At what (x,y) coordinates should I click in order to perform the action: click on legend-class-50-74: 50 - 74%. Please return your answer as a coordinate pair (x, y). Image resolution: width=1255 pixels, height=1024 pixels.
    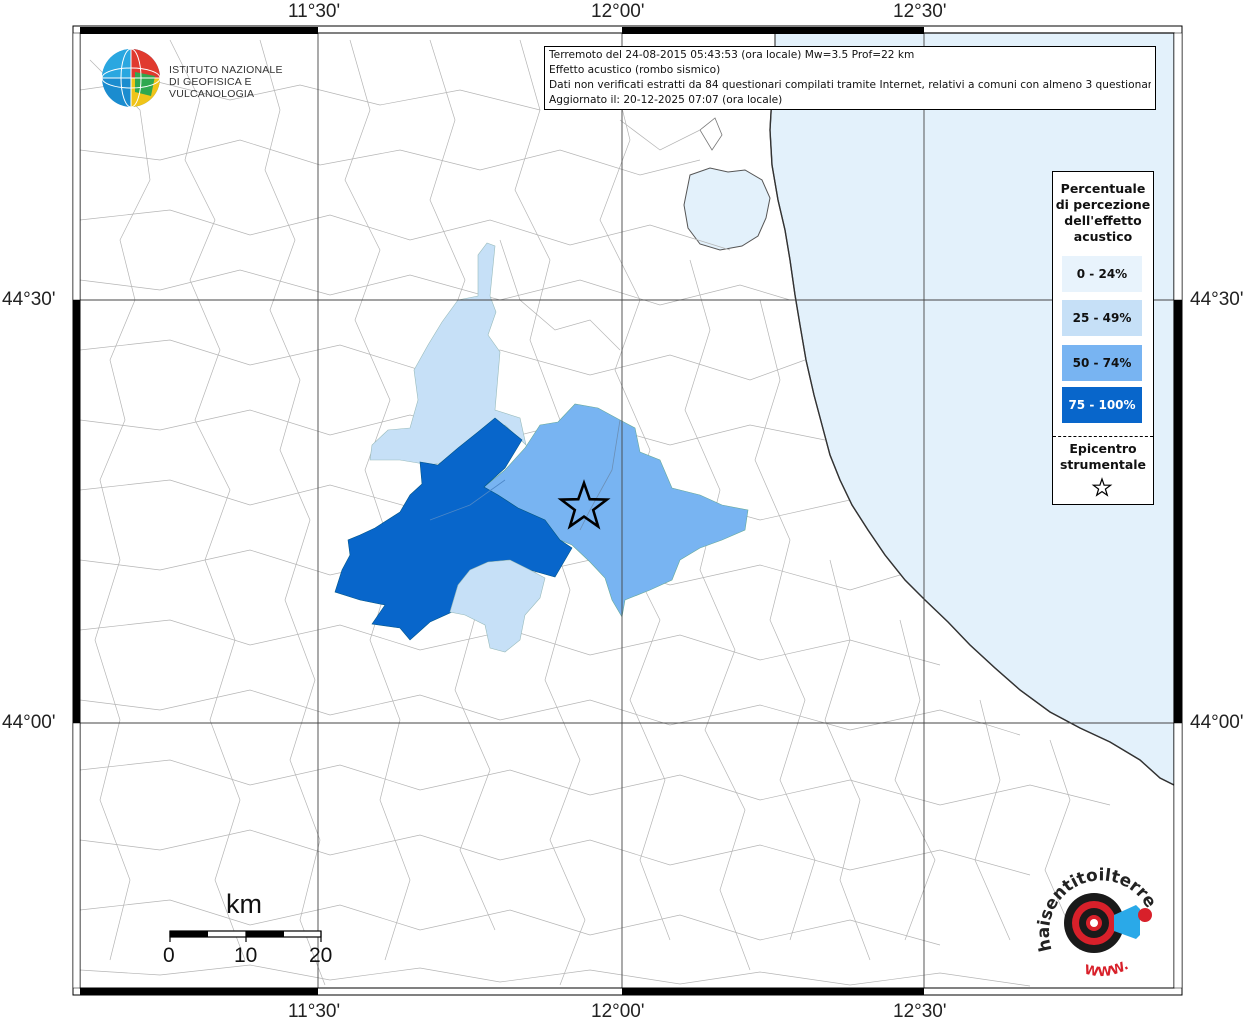
    Looking at the image, I should click on (1102, 363).